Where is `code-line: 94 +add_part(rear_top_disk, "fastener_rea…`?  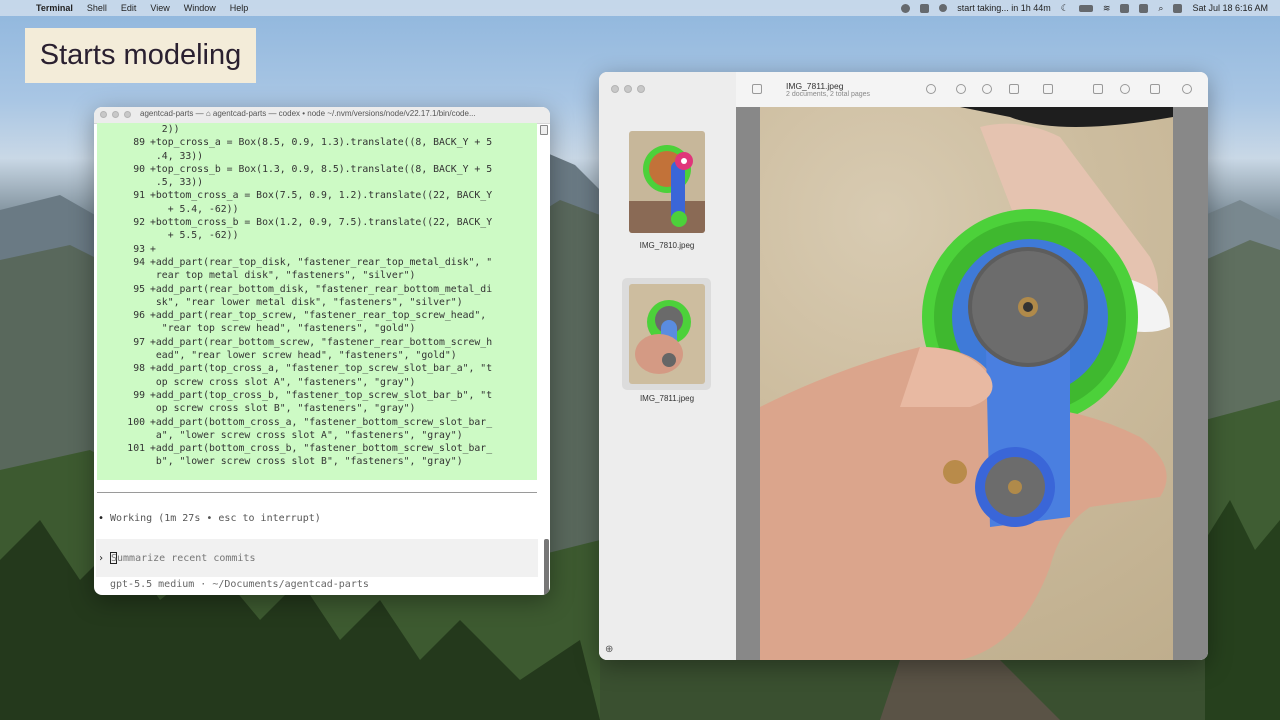 code-line: 94 +add_part(rear_top_disk, "fastener_rea… is located at coordinates (317, 262).